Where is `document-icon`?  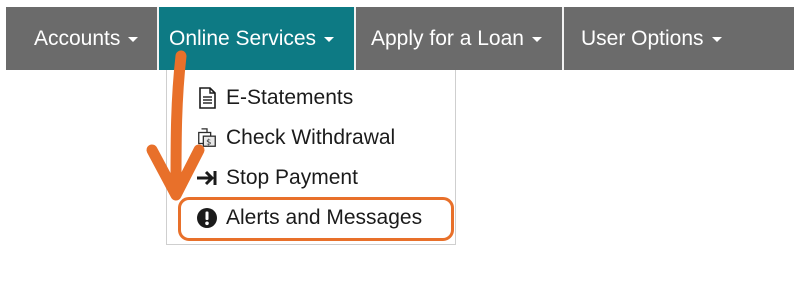 document-icon is located at coordinates (207, 98).